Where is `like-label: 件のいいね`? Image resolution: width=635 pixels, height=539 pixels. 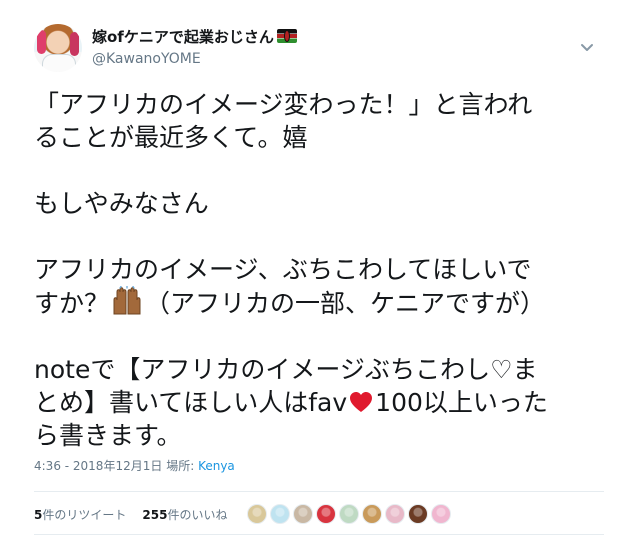 like-label: 件のいいね is located at coordinates (197, 514).